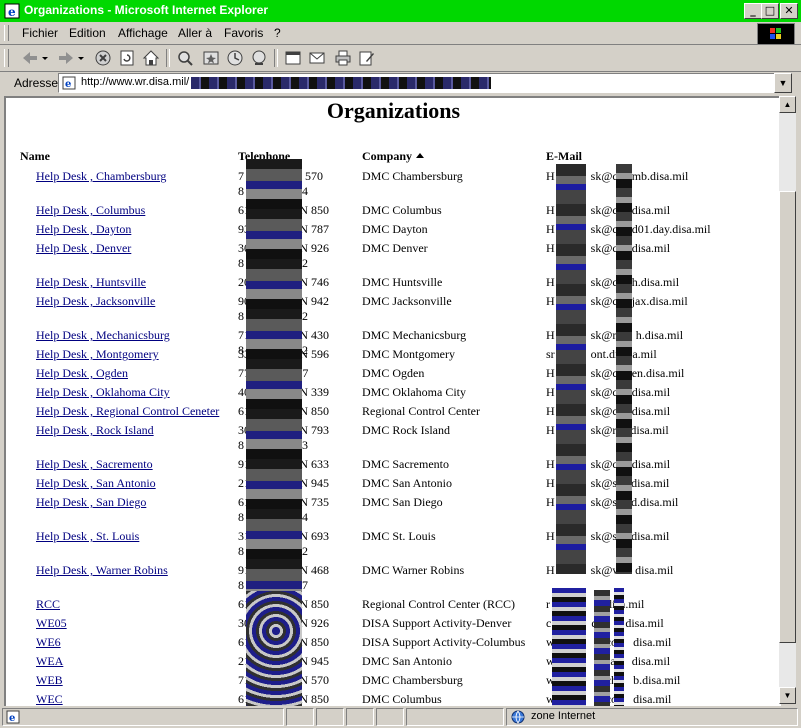  What do you see at coordinates (127, 411) in the screenshot?
I see `organization-link: Help Desk , Regional Control Ceneter` at bounding box center [127, 411].